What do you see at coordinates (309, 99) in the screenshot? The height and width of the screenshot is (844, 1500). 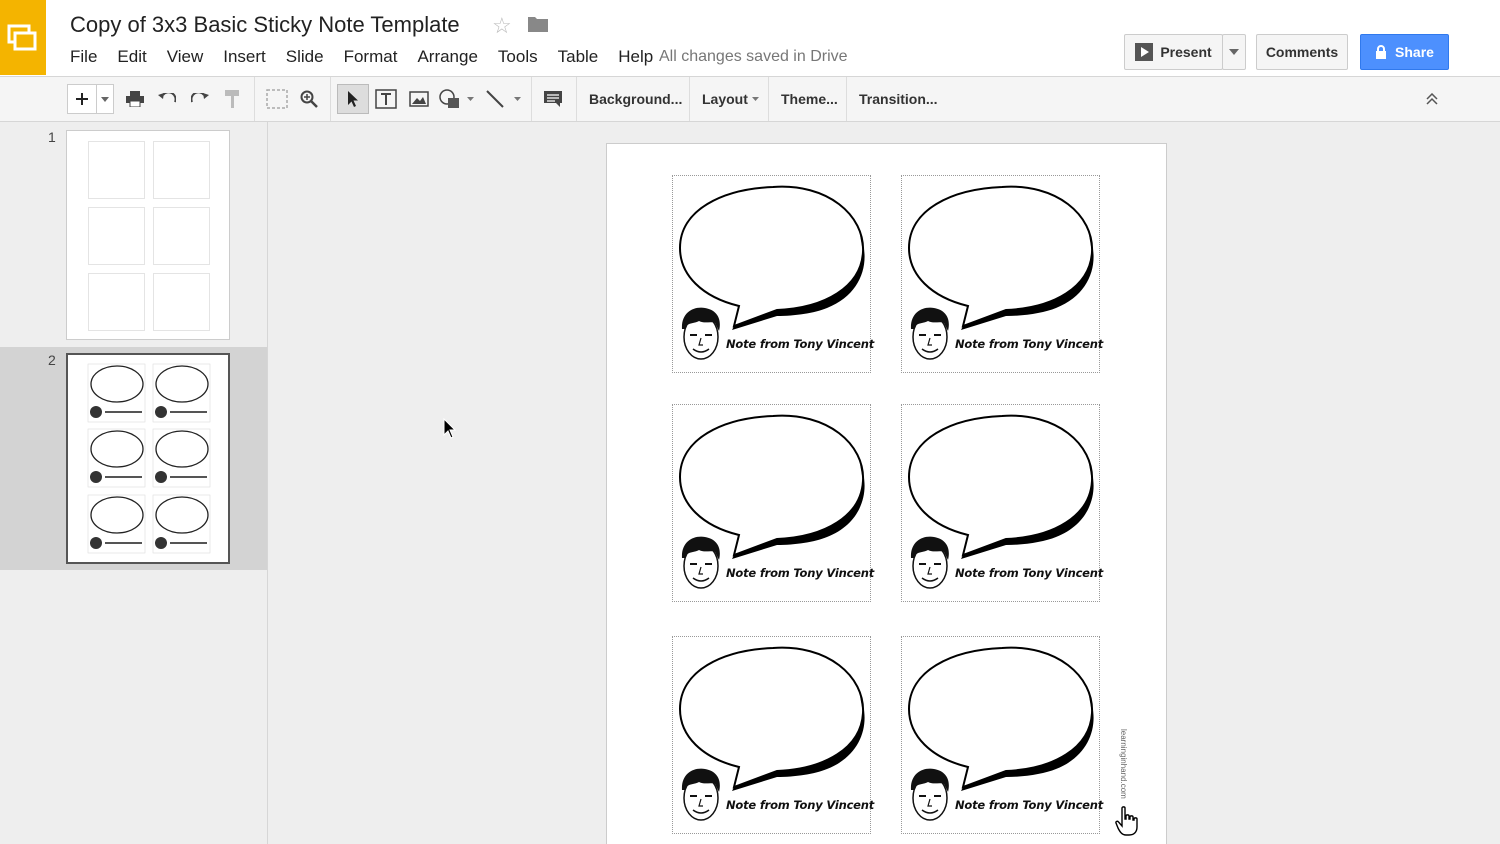 I see `zoom-icon` at bounding box center [309, 99].